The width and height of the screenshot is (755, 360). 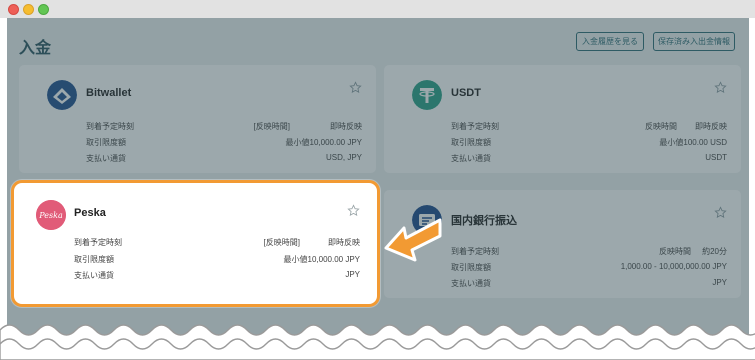 I want to click on svg-text: Peska, so click(x=50, y=215).